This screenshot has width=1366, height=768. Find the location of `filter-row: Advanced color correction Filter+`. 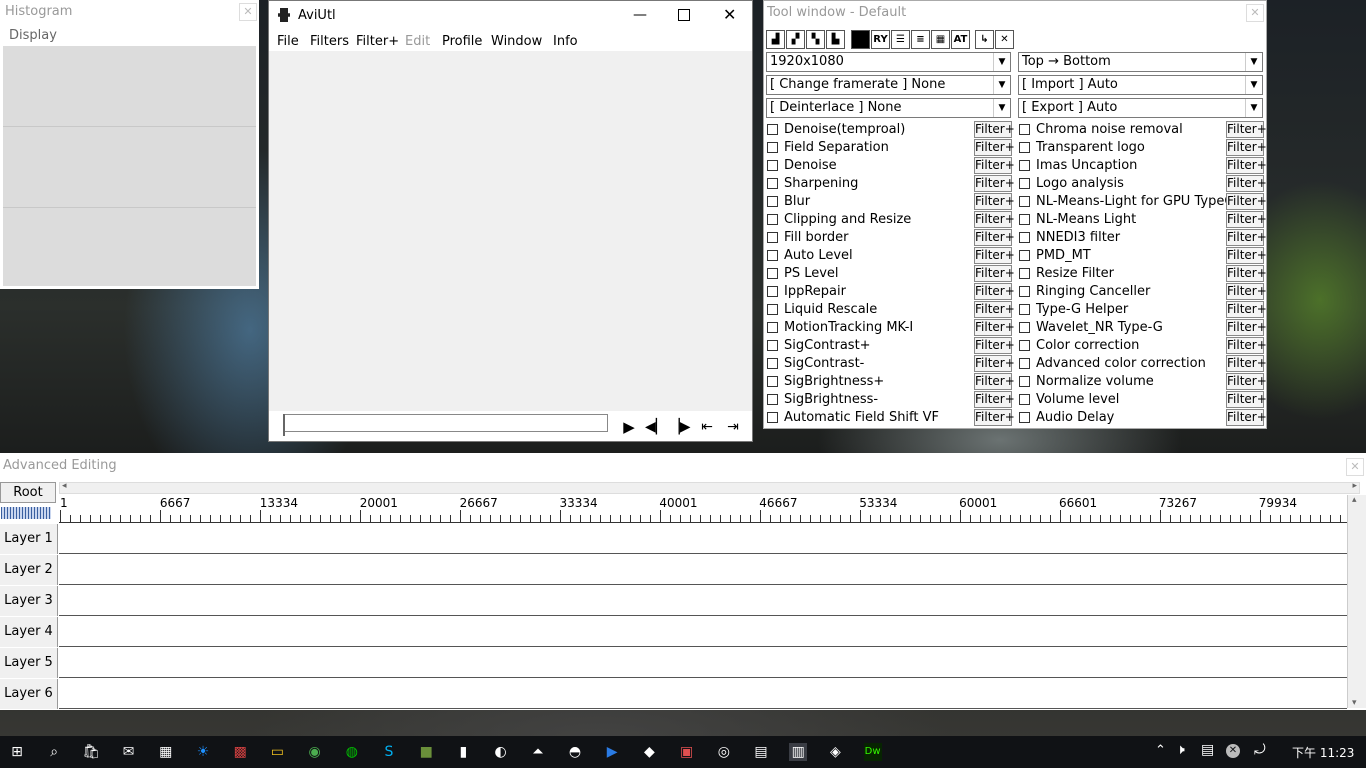

filter-row: Advanced color correction Filter+ is located at coordinates (1143, 364).